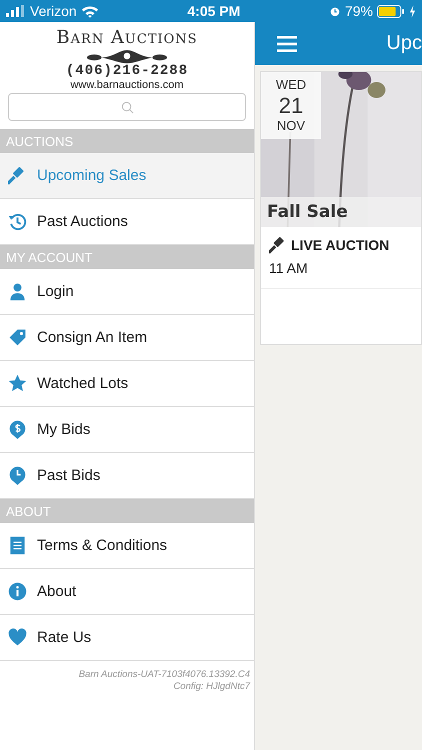 The image size is (422, 750). What do you see at coordinates (53, 11) in the screenshot?
I see `carrier-name: Verizon` at bounding box center [53, 11].